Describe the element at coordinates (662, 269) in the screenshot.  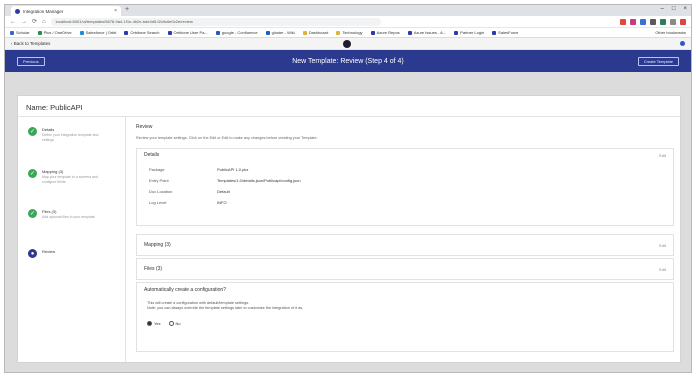
I see `edit-files-link: Edit` at that location.